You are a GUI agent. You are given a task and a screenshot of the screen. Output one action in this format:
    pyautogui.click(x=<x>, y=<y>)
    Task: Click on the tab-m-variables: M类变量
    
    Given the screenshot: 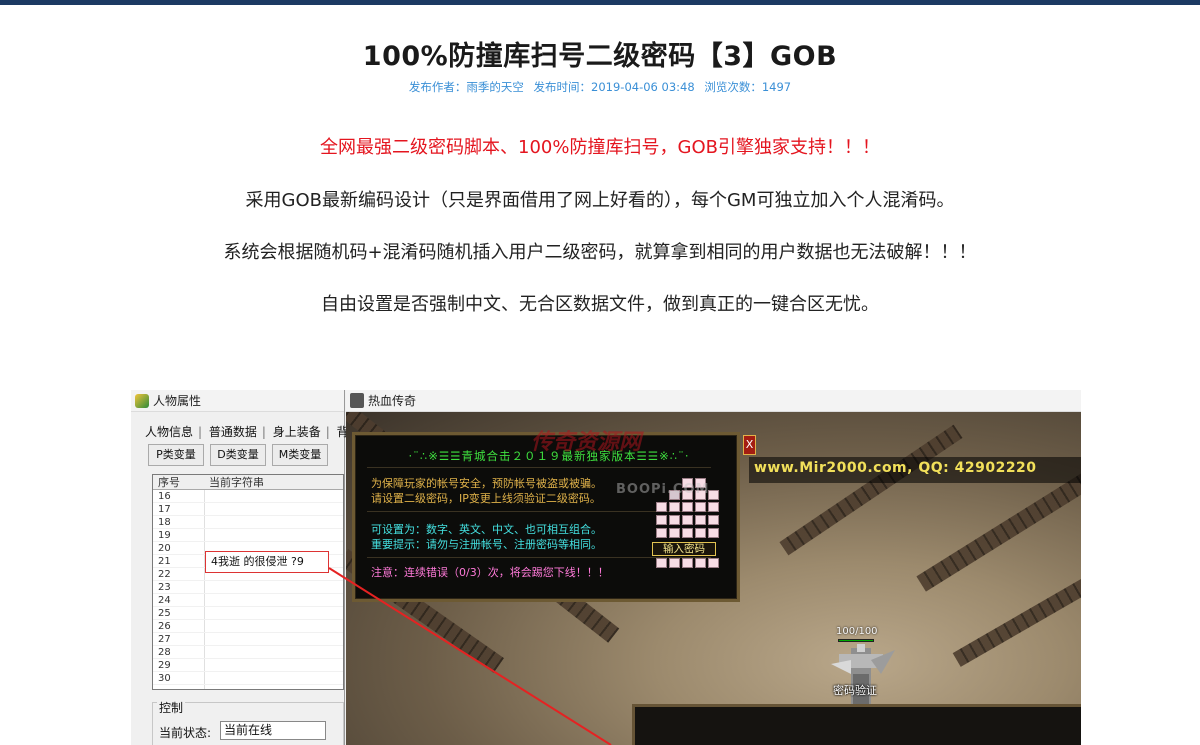 What is the action you would take?
    pyautogui.click(x=300, y=455)
    